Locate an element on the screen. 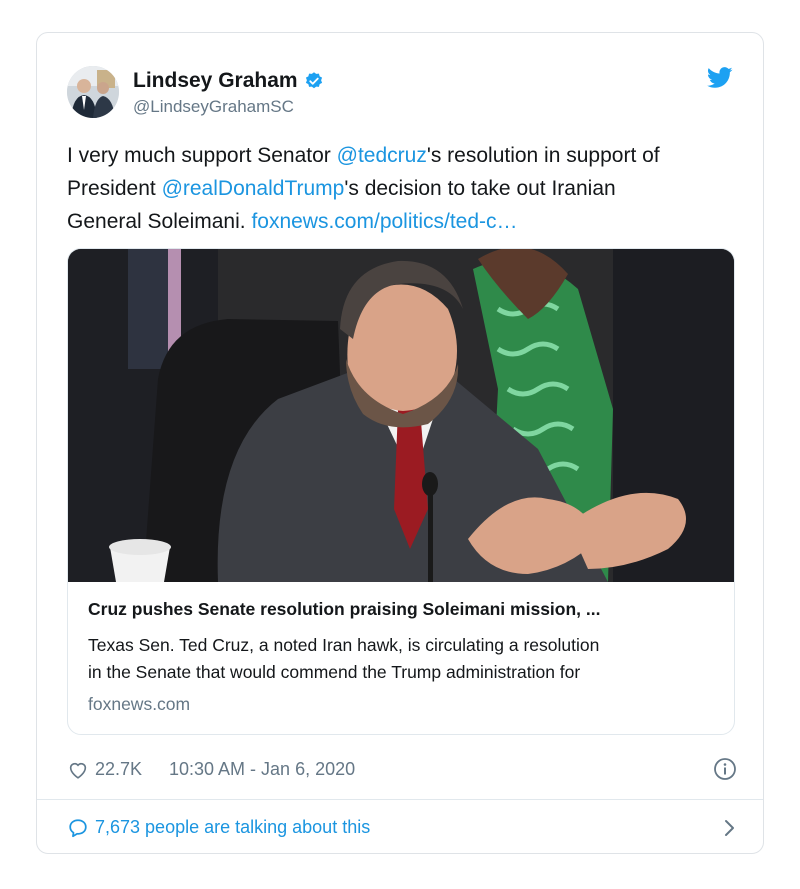 This screenshot has width=800, height=889. like-count: 22.7K is located at coordinates (118, 769).